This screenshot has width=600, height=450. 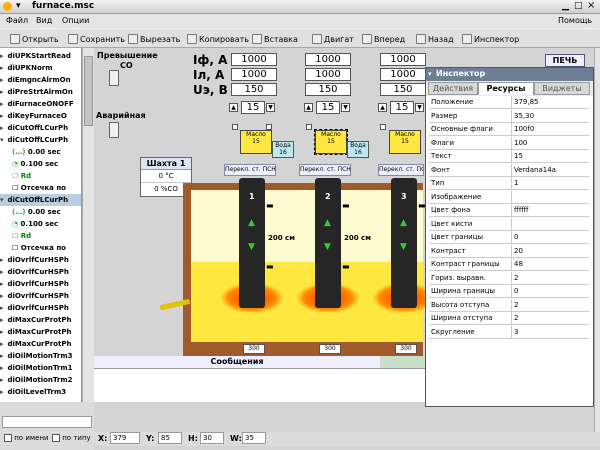 I want to click on property-value: Verdana14a, so click(x=550, y=169).